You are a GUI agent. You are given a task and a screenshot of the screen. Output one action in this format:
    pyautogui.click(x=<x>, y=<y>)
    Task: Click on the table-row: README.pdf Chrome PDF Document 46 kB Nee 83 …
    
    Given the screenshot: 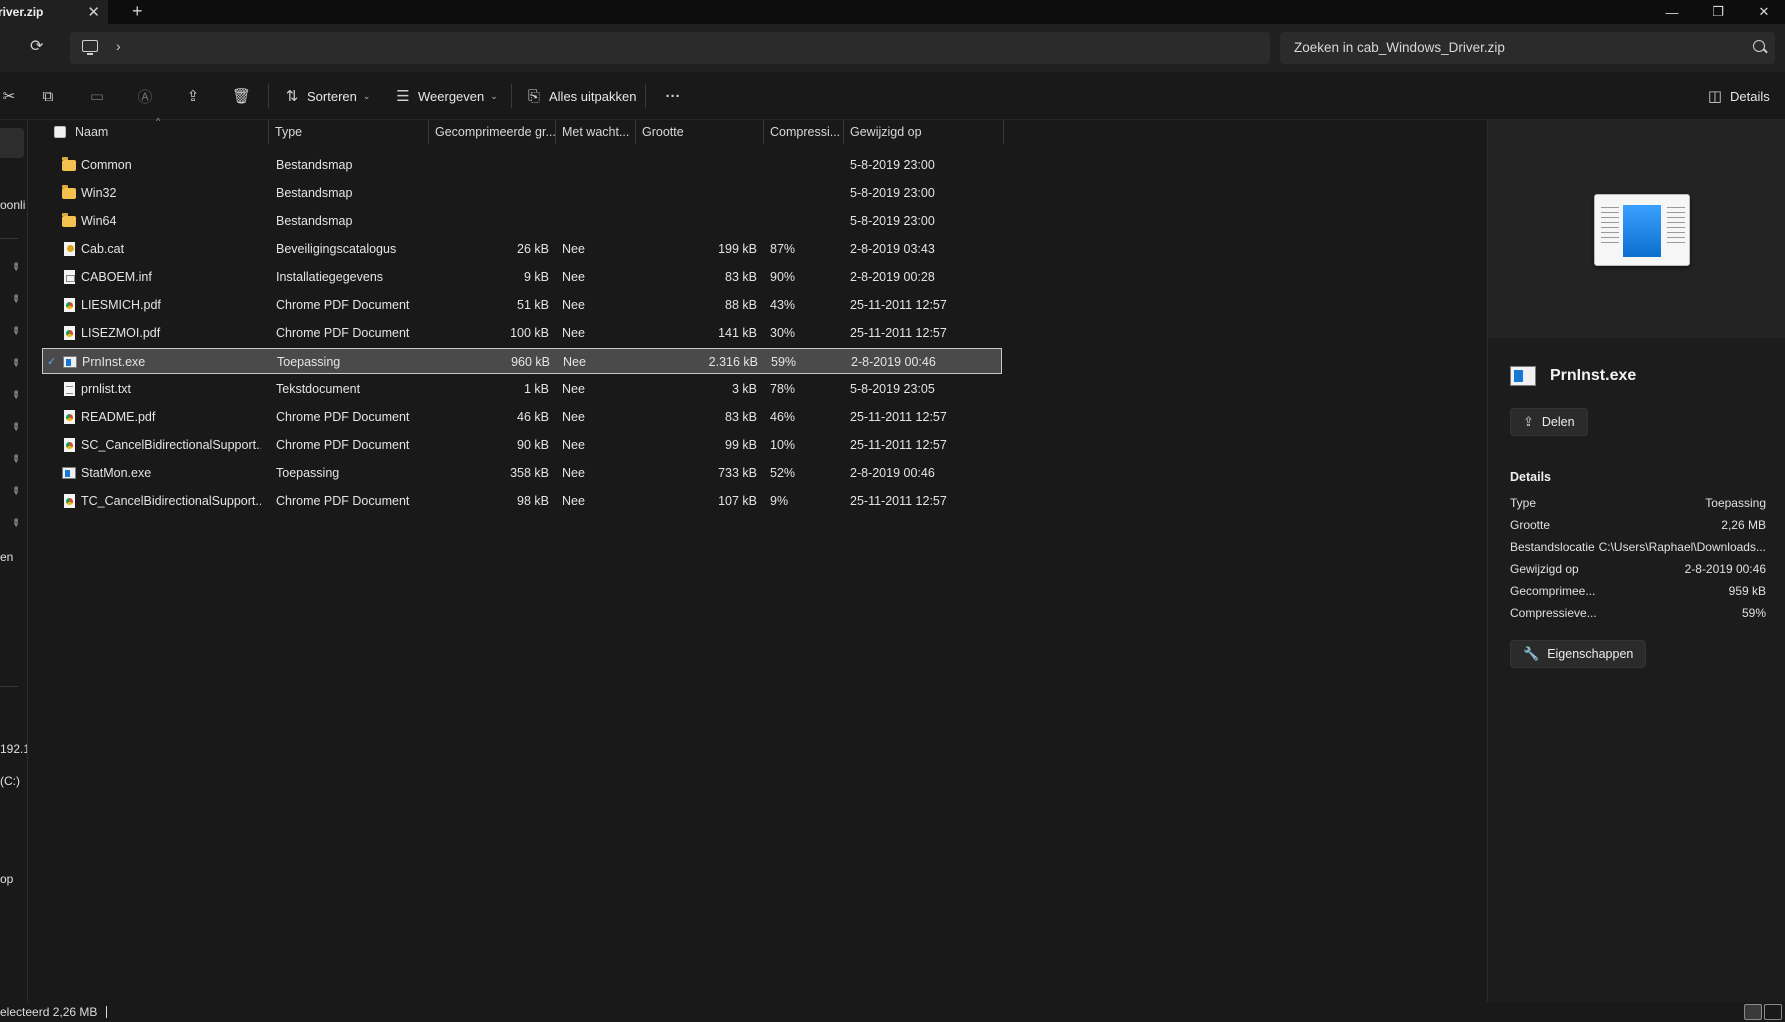 What is the action you would take?
    pyautogui.click(x=522, y=417)
    